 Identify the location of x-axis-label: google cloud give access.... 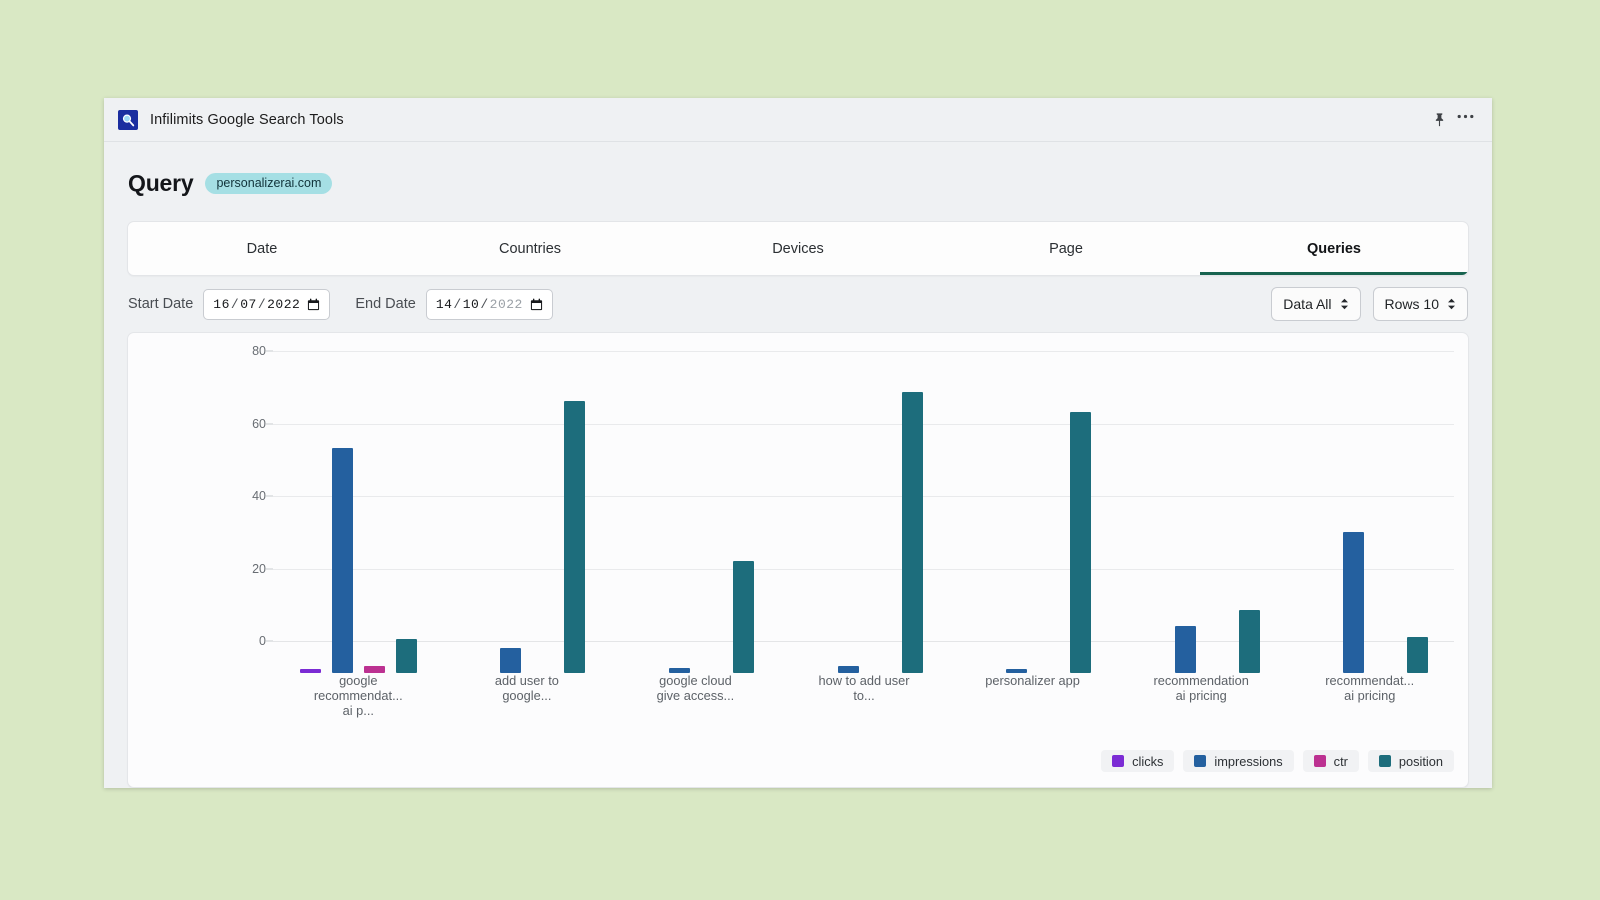
(695, 695).